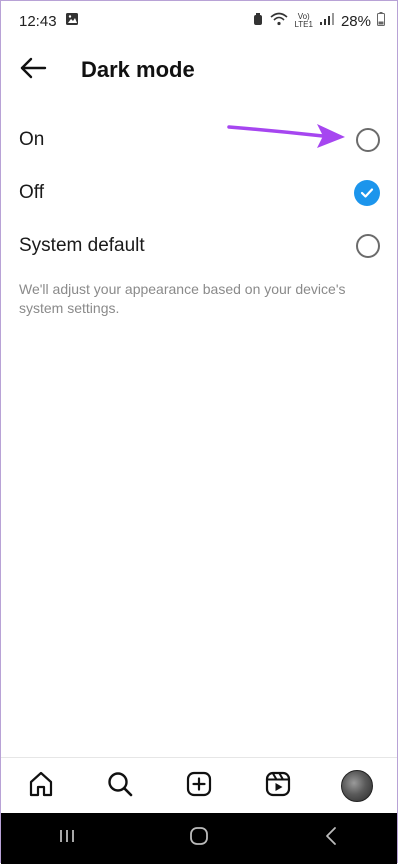 This screenshot has height=865, width=400. I want to click on nav-reels, so click(278, 786).